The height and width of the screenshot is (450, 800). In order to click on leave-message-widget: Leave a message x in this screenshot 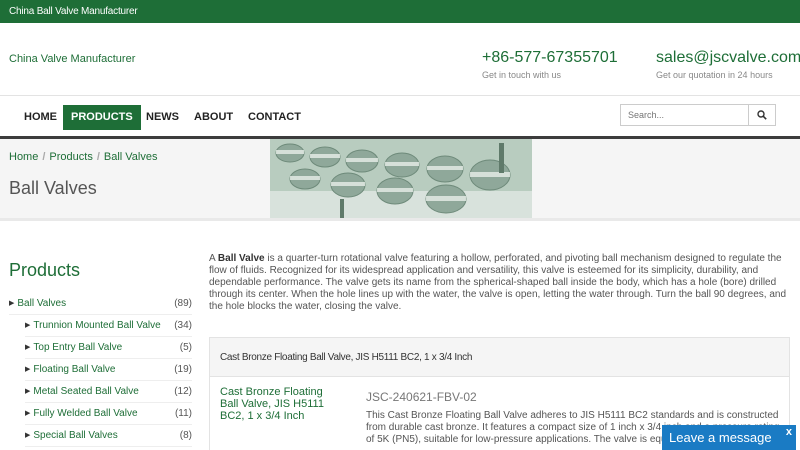, I will do `click(729, 437)`.